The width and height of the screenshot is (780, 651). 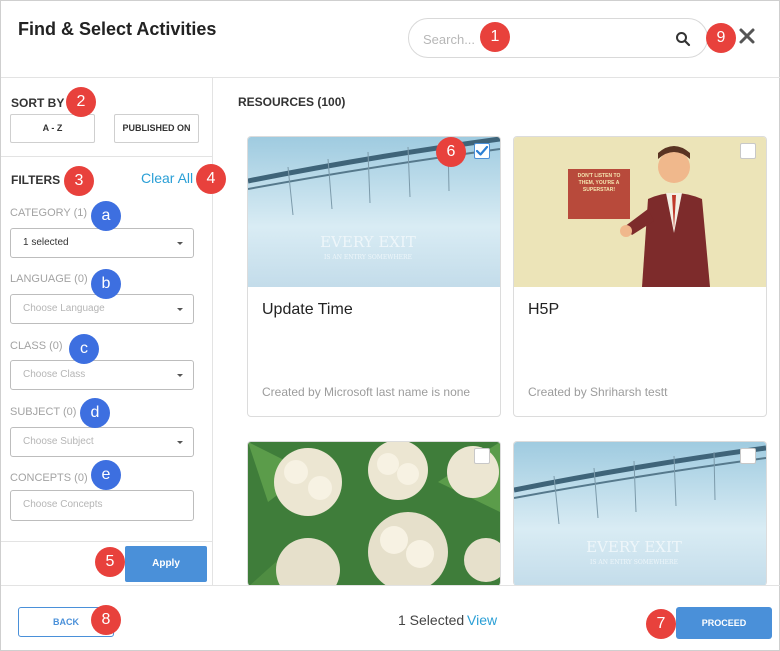 What do you see at coordinates (156, 128) in the screenshot?
I see `sort-published-button: PUBLISHED ON` at bounding box center [156, 128].